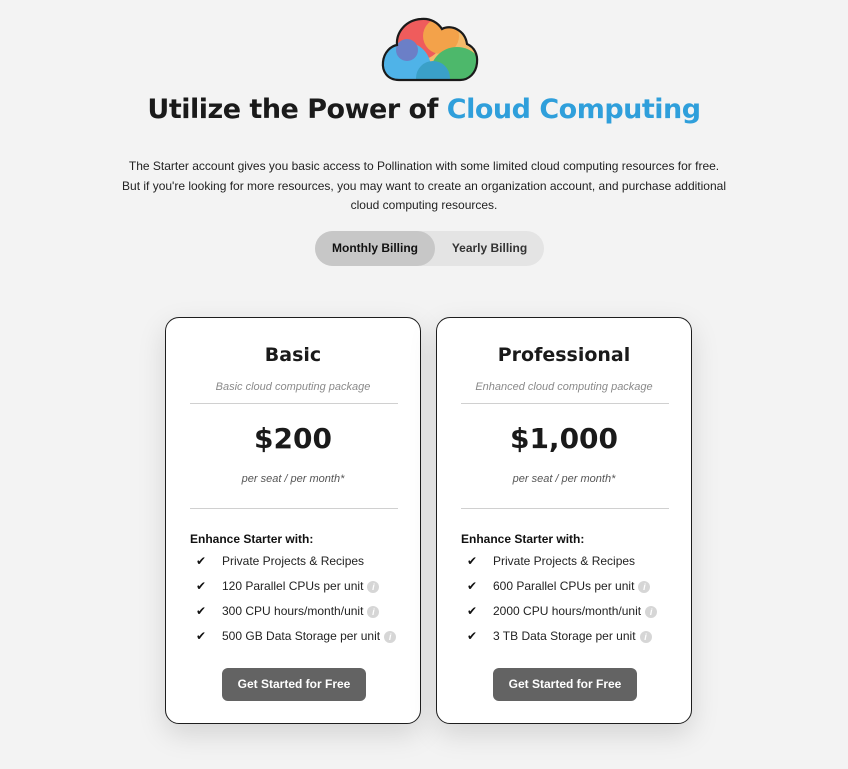  Describe the element at coordinates (375, 248) in the screenshot. I see `monthly-billing-button: Monthly Billing` at that location.